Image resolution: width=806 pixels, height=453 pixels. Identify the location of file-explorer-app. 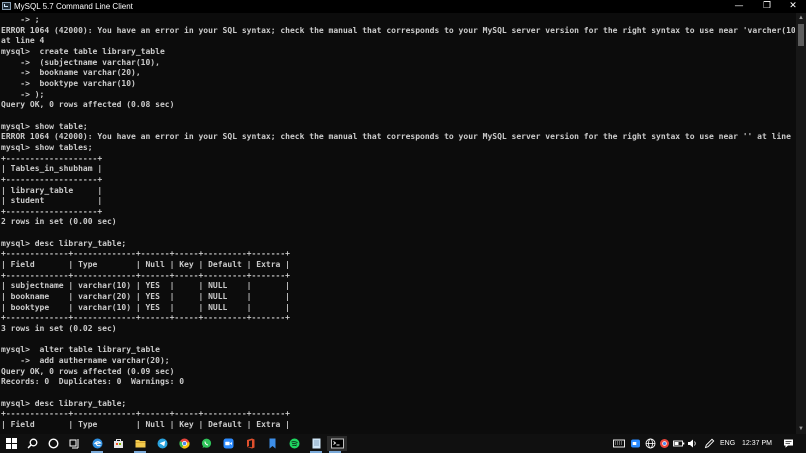
(140, 444).